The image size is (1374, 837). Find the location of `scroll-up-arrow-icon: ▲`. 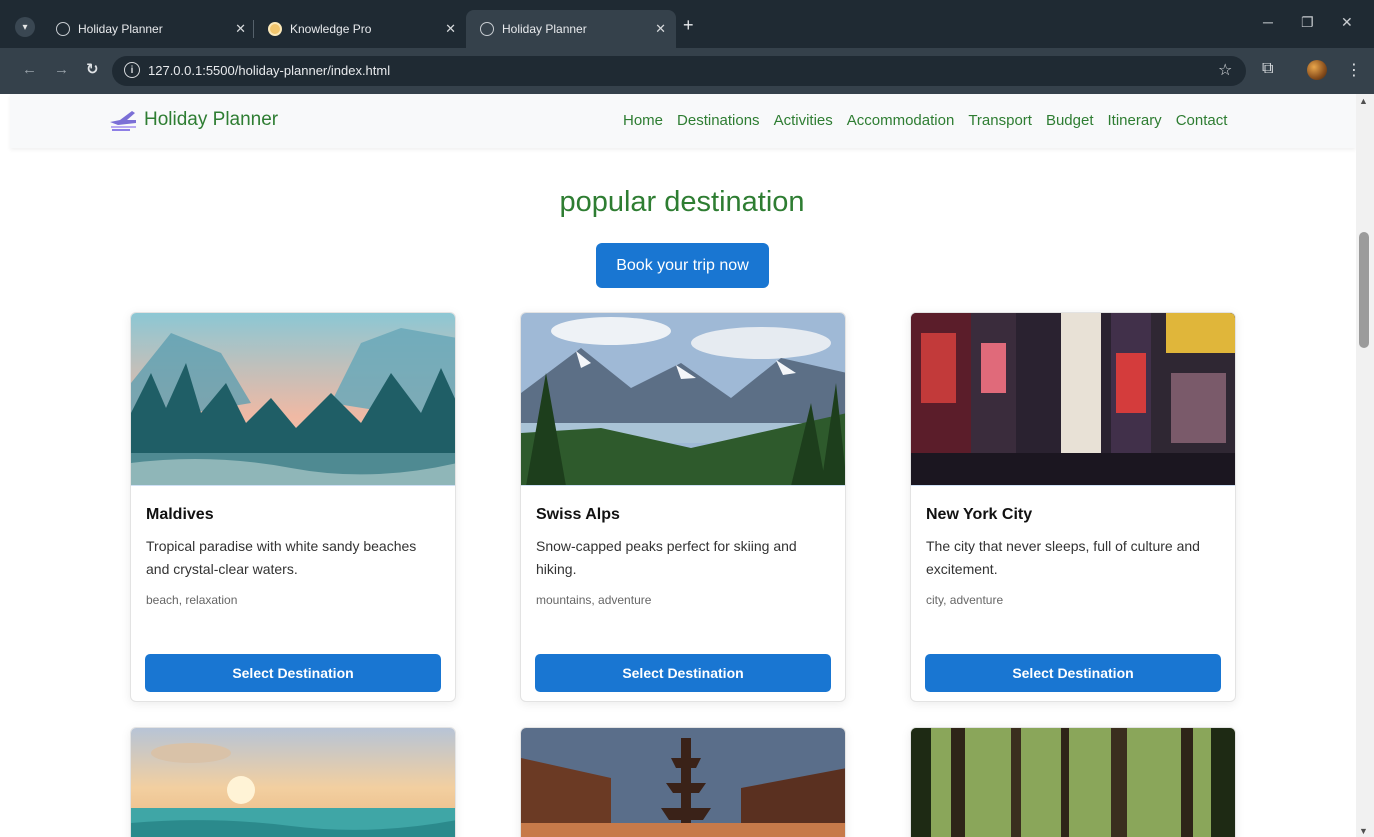

scroll-up-arrow-icon: ▲ is located at coordinates (1363, 101).